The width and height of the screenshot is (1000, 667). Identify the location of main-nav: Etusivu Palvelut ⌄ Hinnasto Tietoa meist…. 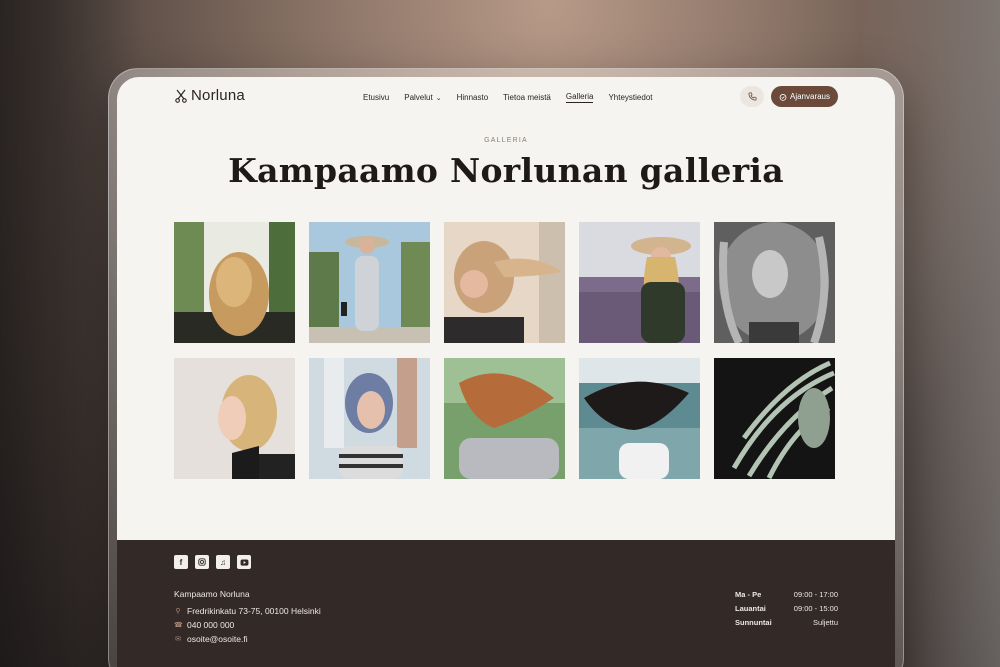
(508, 97).